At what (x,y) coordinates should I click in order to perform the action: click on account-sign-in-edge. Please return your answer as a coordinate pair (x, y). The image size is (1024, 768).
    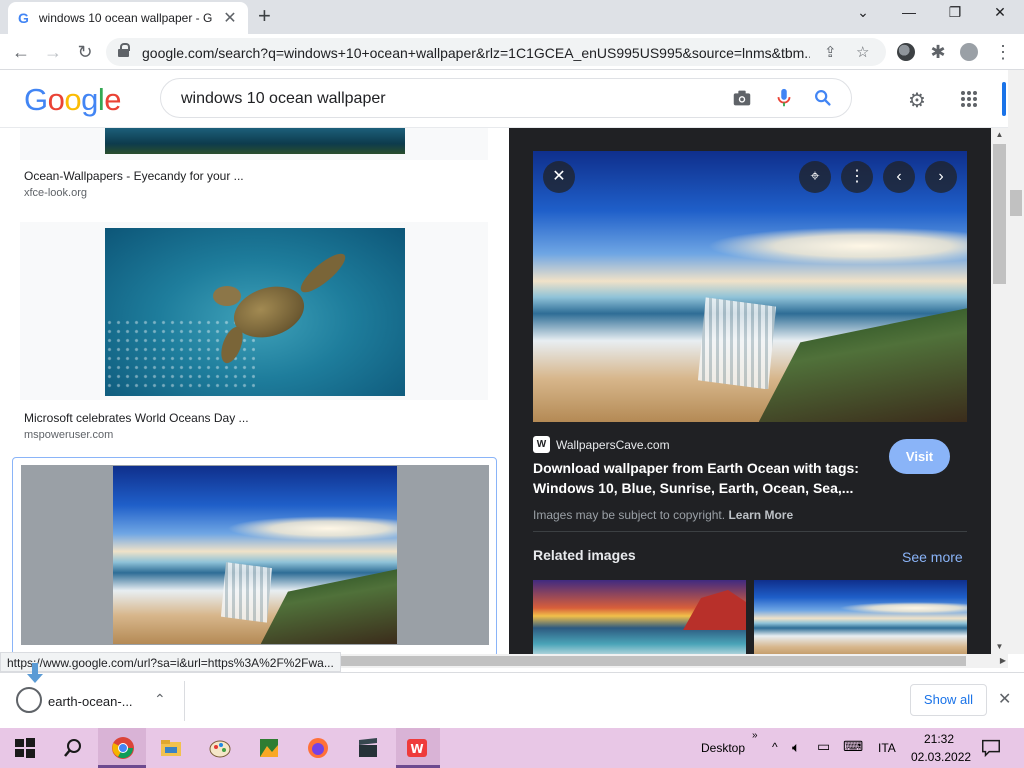
    Looking at the image, I should click on (1004, 99).